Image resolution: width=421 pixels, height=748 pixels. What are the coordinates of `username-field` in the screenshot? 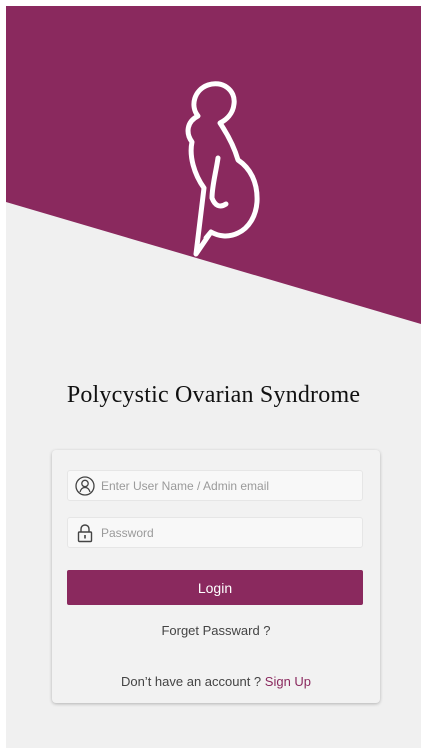 It's located at (215, 485).